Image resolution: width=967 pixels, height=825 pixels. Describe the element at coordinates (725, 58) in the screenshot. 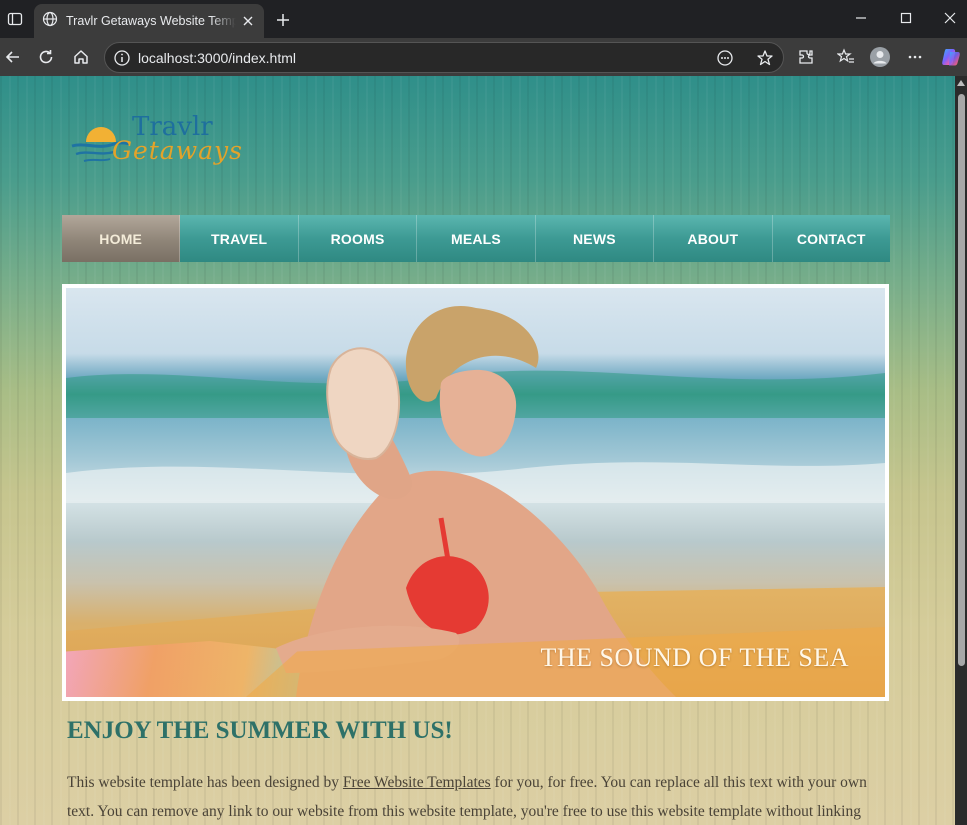

I see `reader-icon` at that location.